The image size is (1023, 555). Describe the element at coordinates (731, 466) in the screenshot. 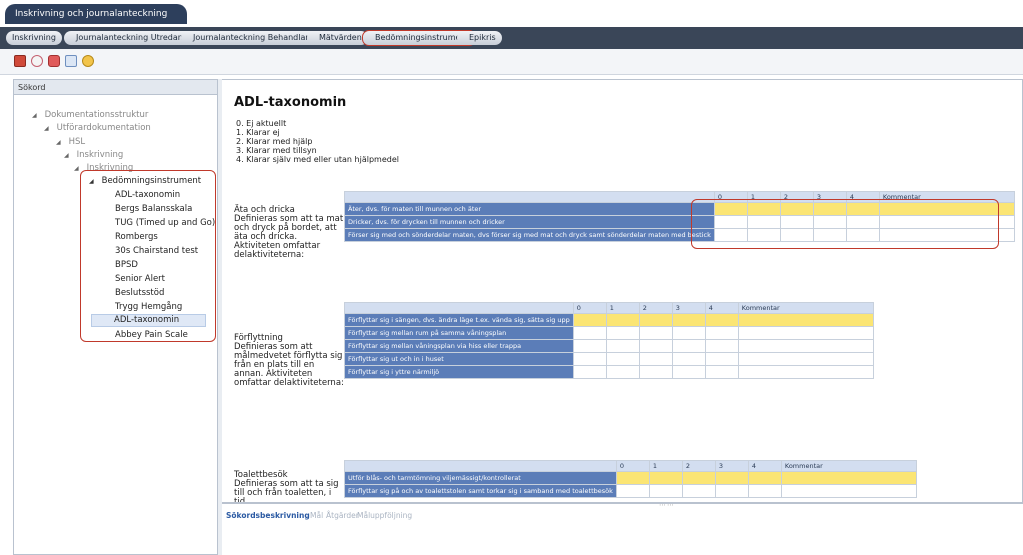

I see `header-cell-score: 3` at that location.